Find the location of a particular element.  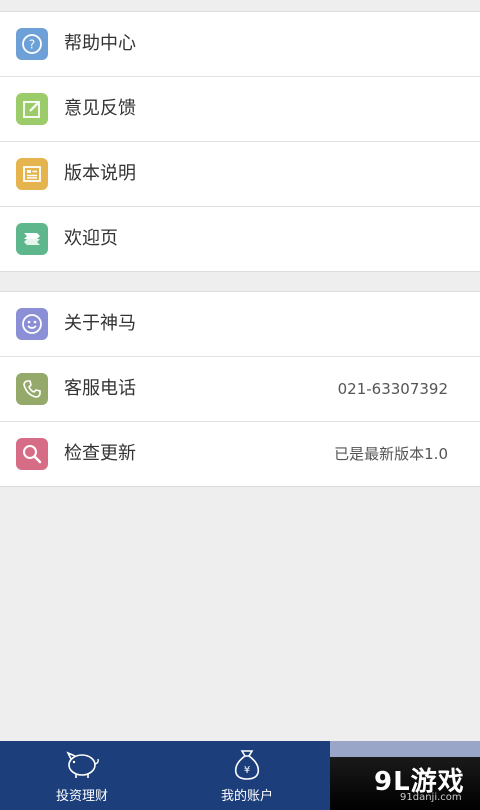

menu-item-version-notes: 版本说明 is located at coordinates (240, 173).